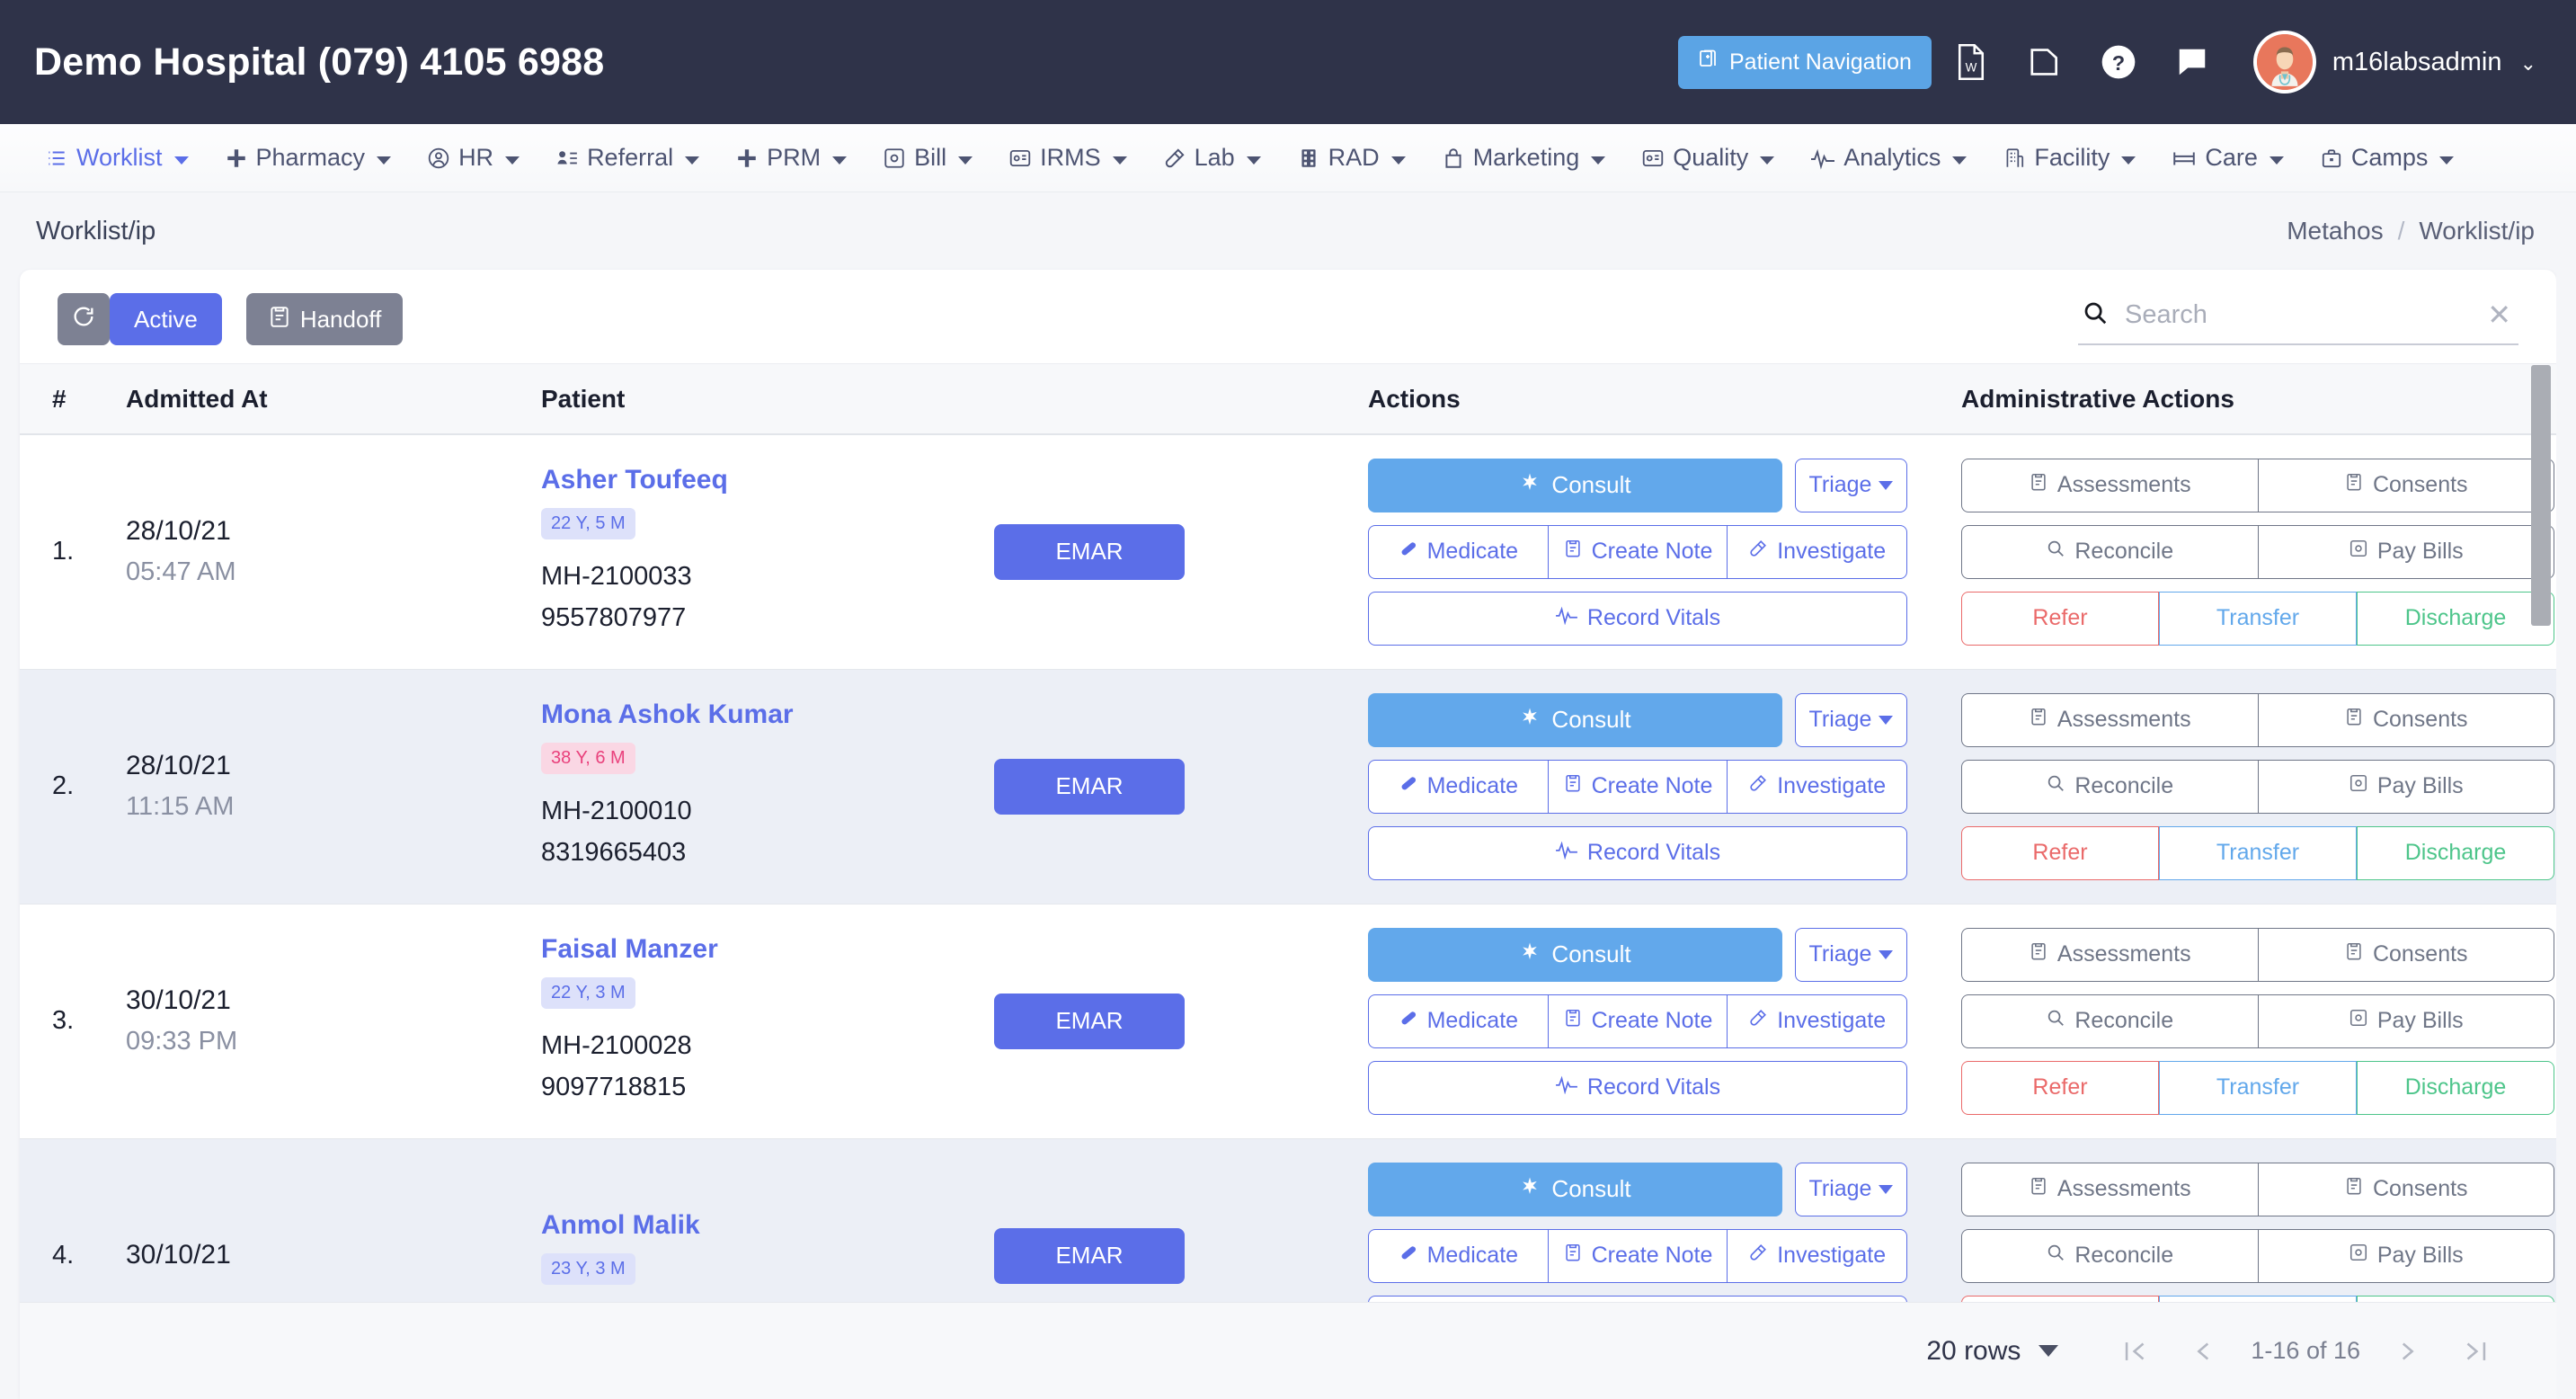 The height and width of the screenshot is (1399, 2576). I want to click on close-icon: ✕, so click(2499, 314).